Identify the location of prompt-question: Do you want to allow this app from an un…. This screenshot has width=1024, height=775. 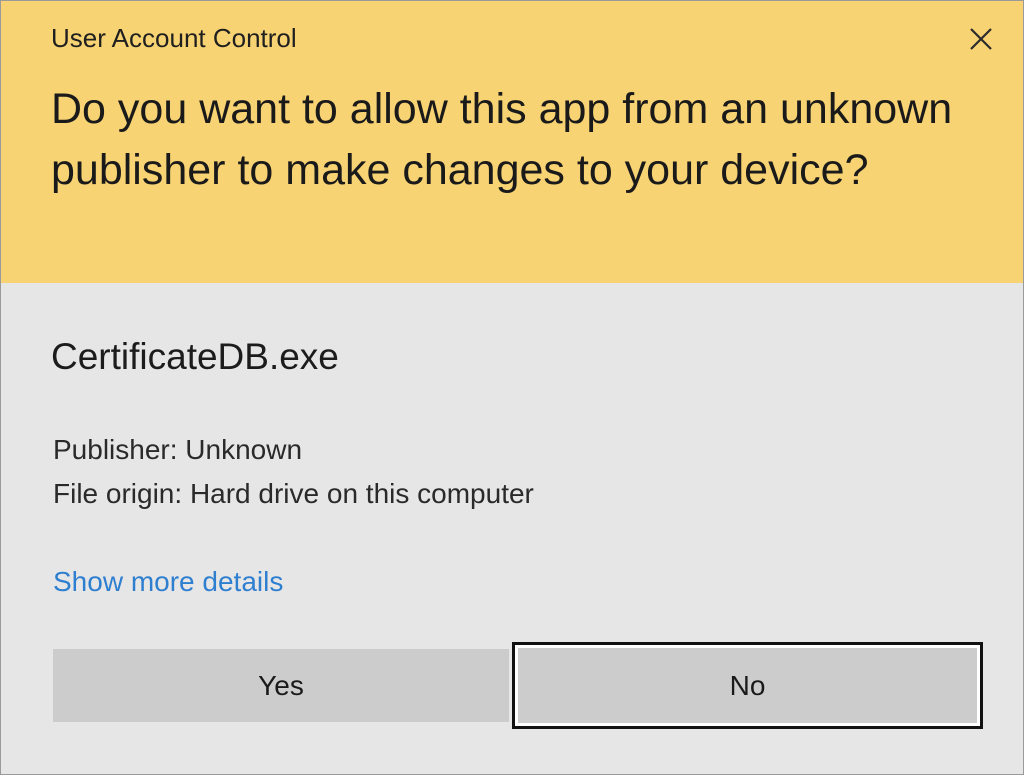
(502, 139).